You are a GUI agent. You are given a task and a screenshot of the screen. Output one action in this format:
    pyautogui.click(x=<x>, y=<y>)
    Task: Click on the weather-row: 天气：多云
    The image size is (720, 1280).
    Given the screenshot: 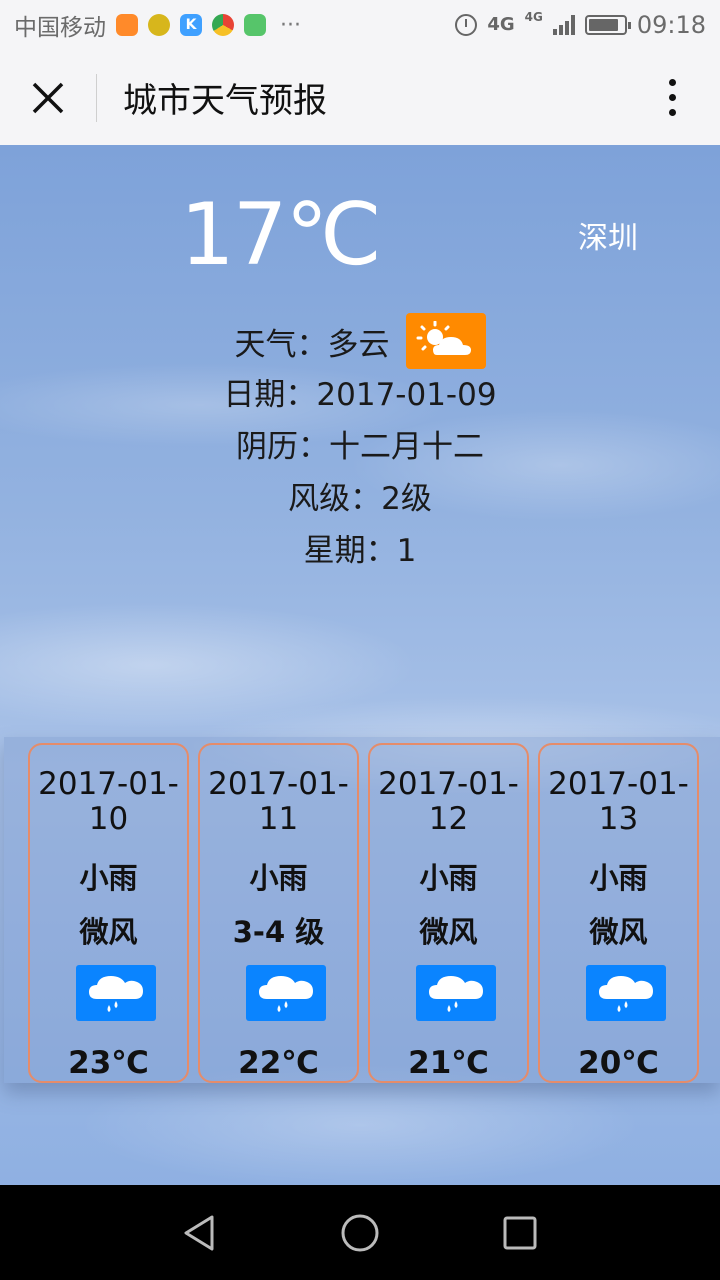 What is the action you would take?
    pyautogui.click(x=360, y=341)
    